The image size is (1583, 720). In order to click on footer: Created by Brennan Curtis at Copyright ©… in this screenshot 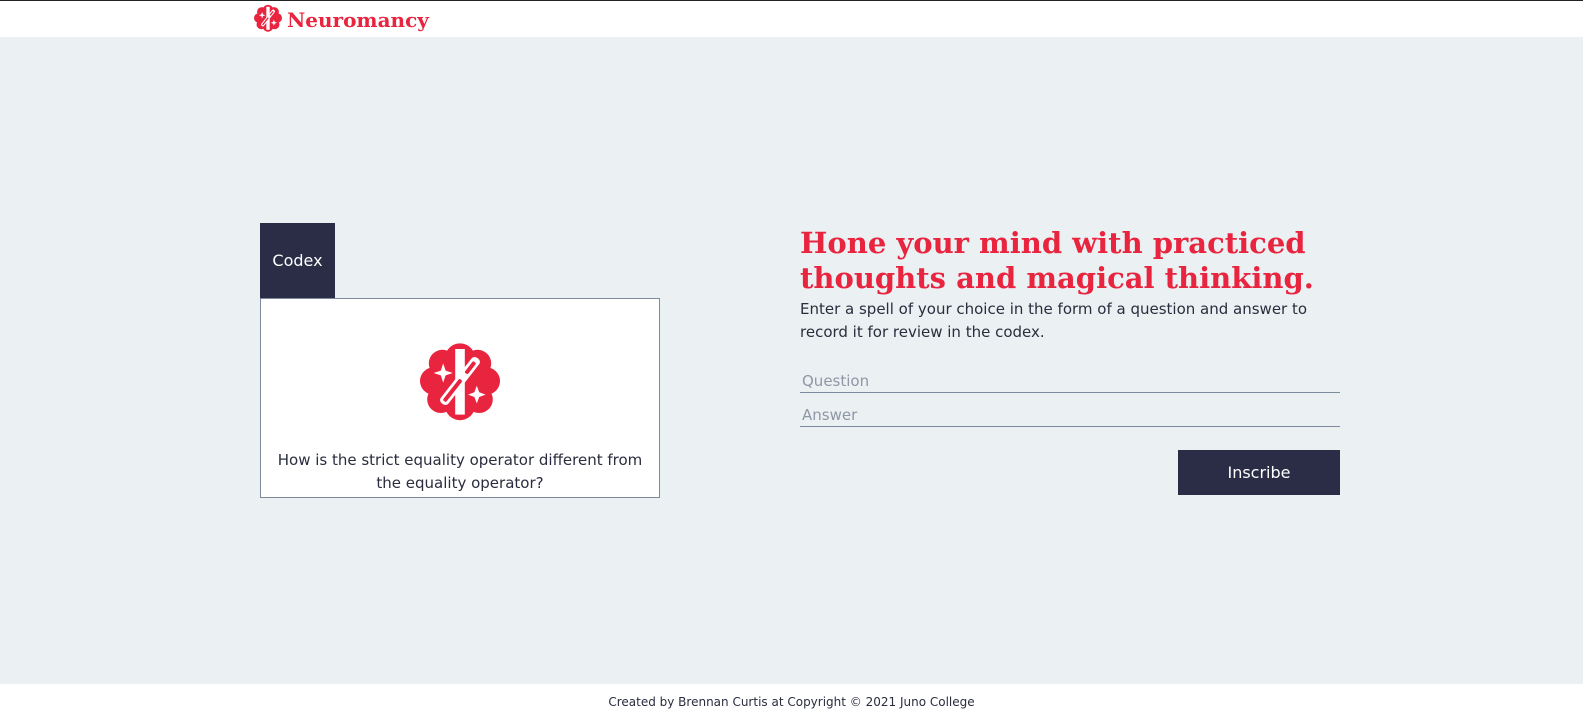, I will do `click(791, 702)`.